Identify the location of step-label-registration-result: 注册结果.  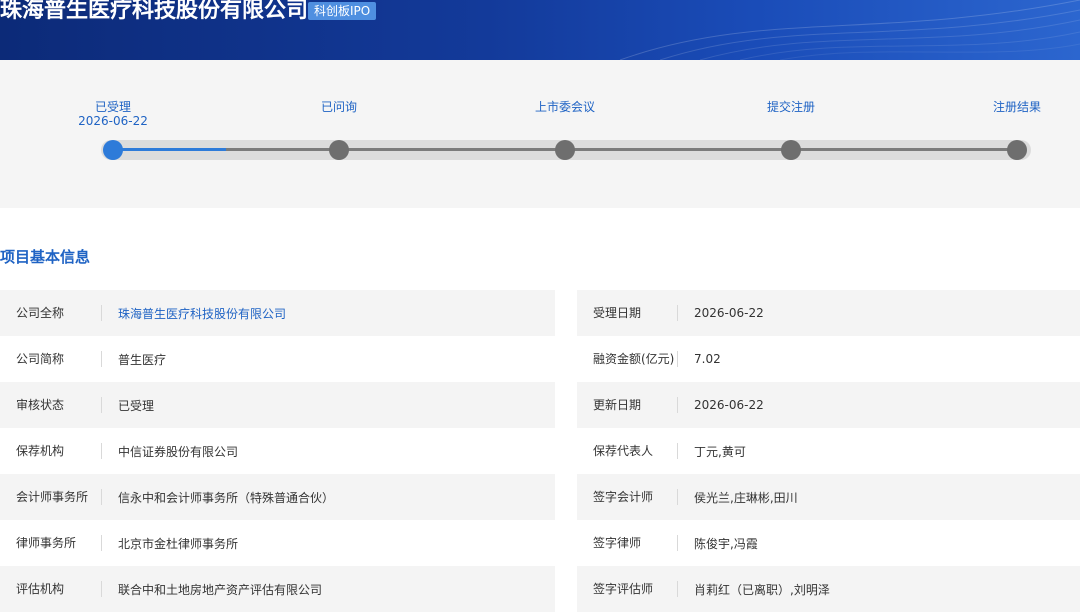
(1017, 107).